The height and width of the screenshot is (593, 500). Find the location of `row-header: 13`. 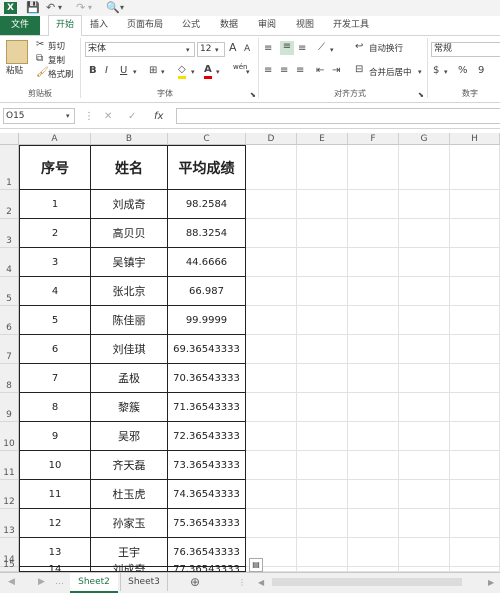

row-header: 13 is located at coordinates (9, 523).